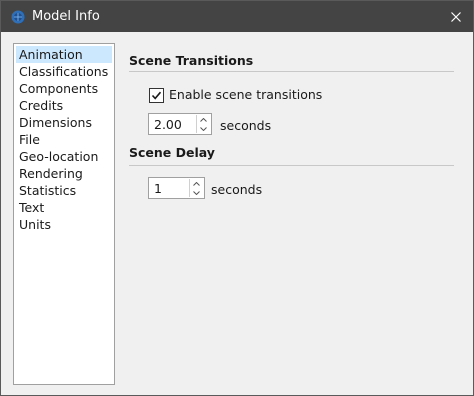 The image size is (474, 396). I want to click on category-item-rendering: Rendering, so click(64, 173).